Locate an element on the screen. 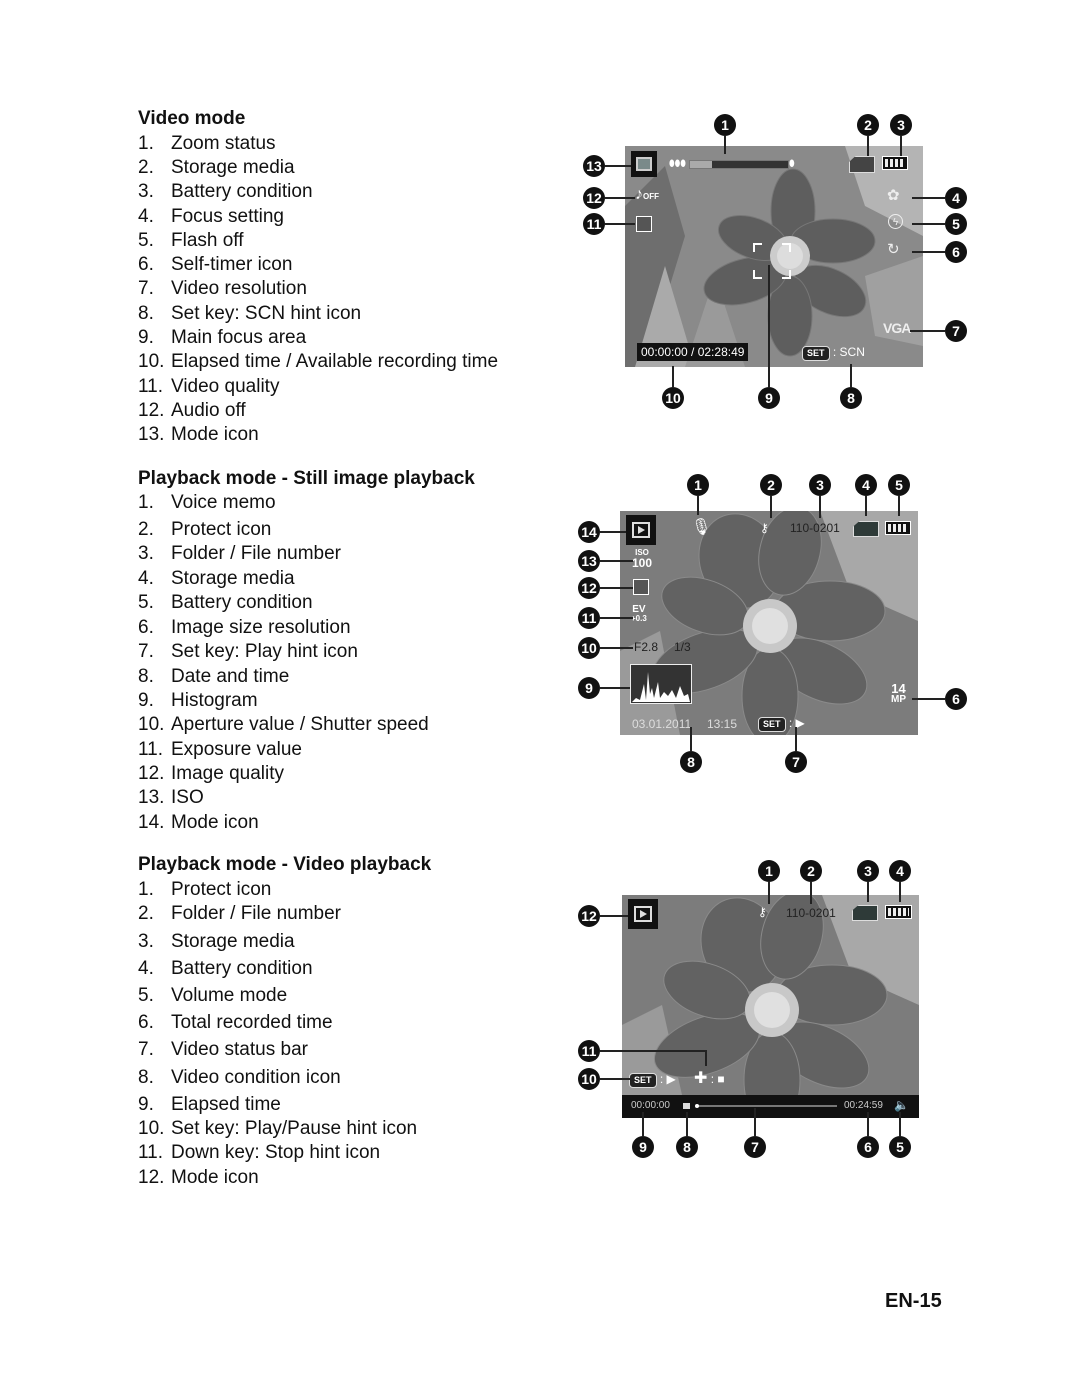 The height and width of the screenshot is (1380, 1080). list-item: 1. Protect icon is located at coordinates (205, 889).